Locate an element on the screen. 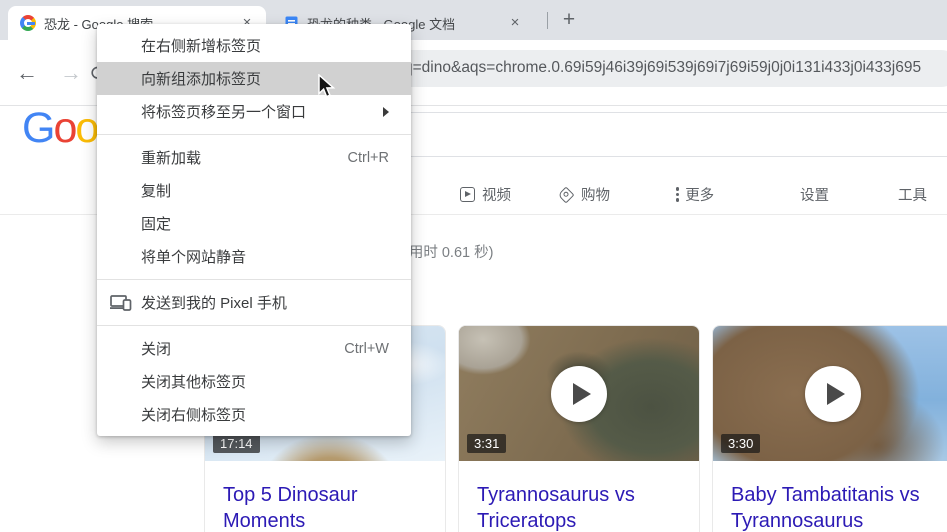  video-thumbnail: 3:31 is located at coordinates (579, 393).